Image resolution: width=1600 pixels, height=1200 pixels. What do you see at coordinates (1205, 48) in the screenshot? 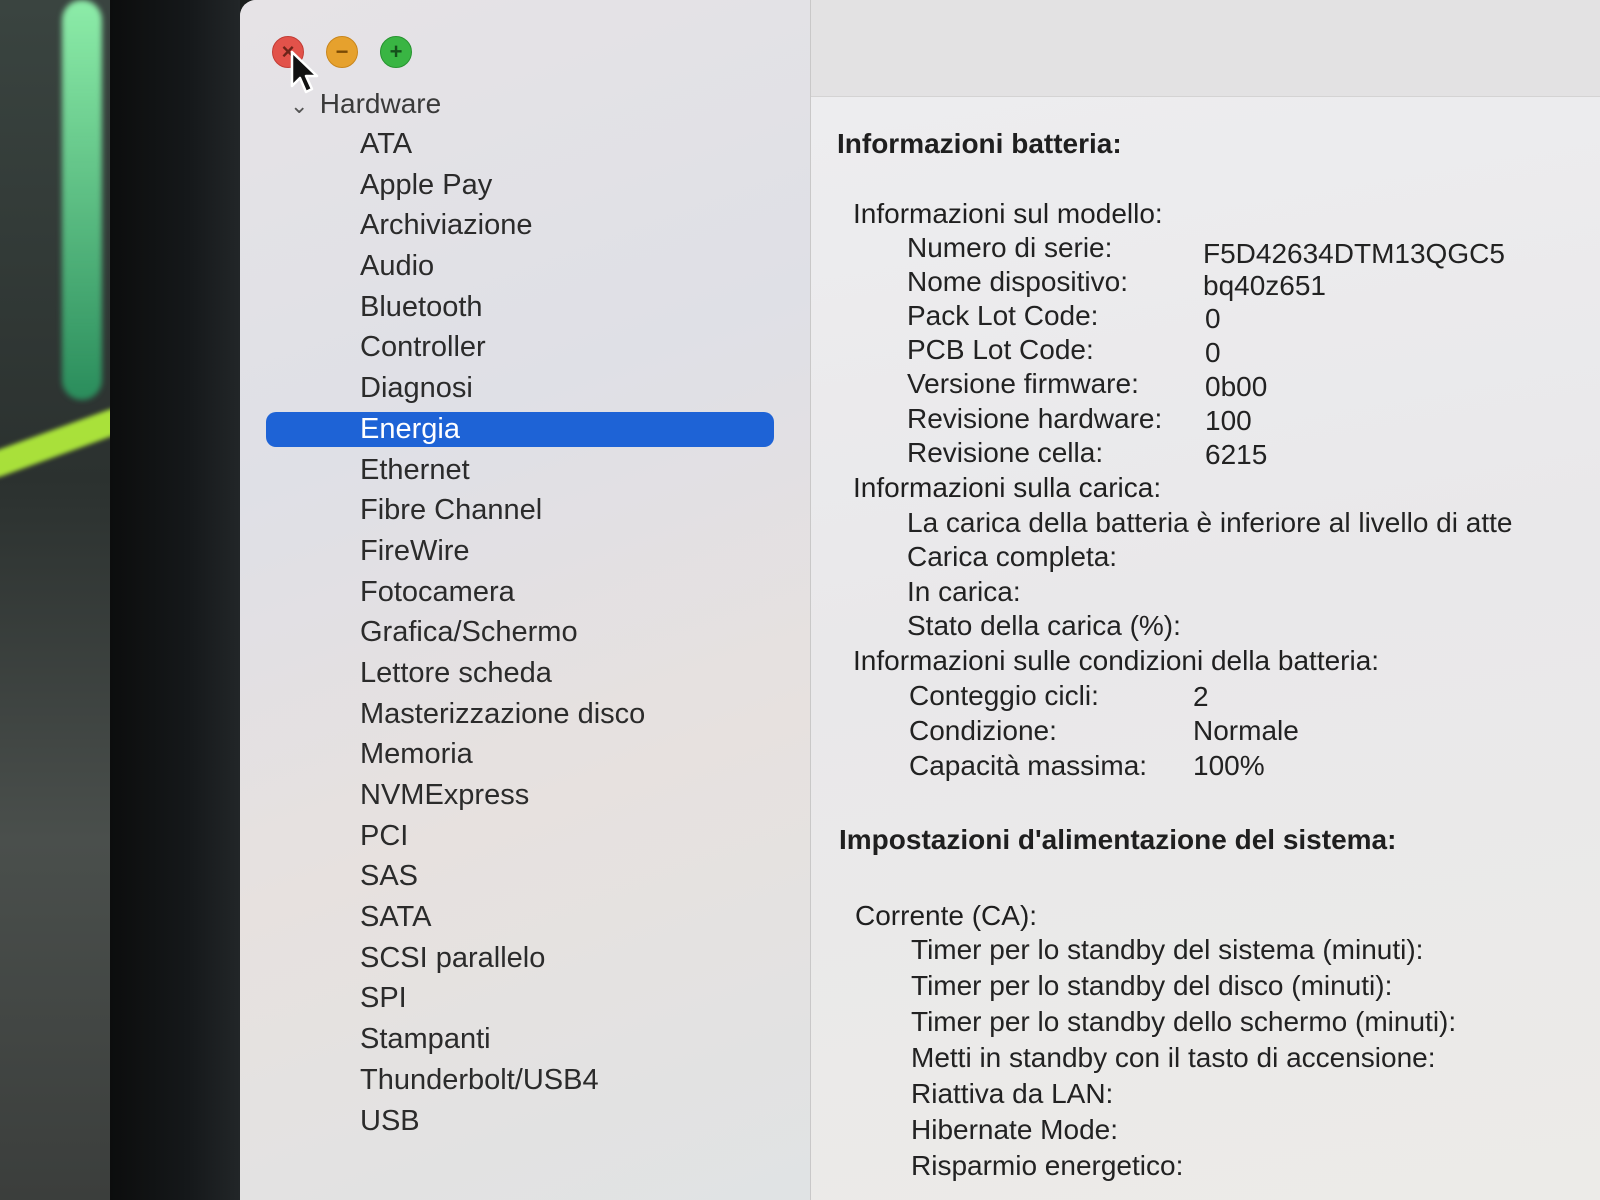
I see `detail-toolbar` at bounding box center [1205, 48].